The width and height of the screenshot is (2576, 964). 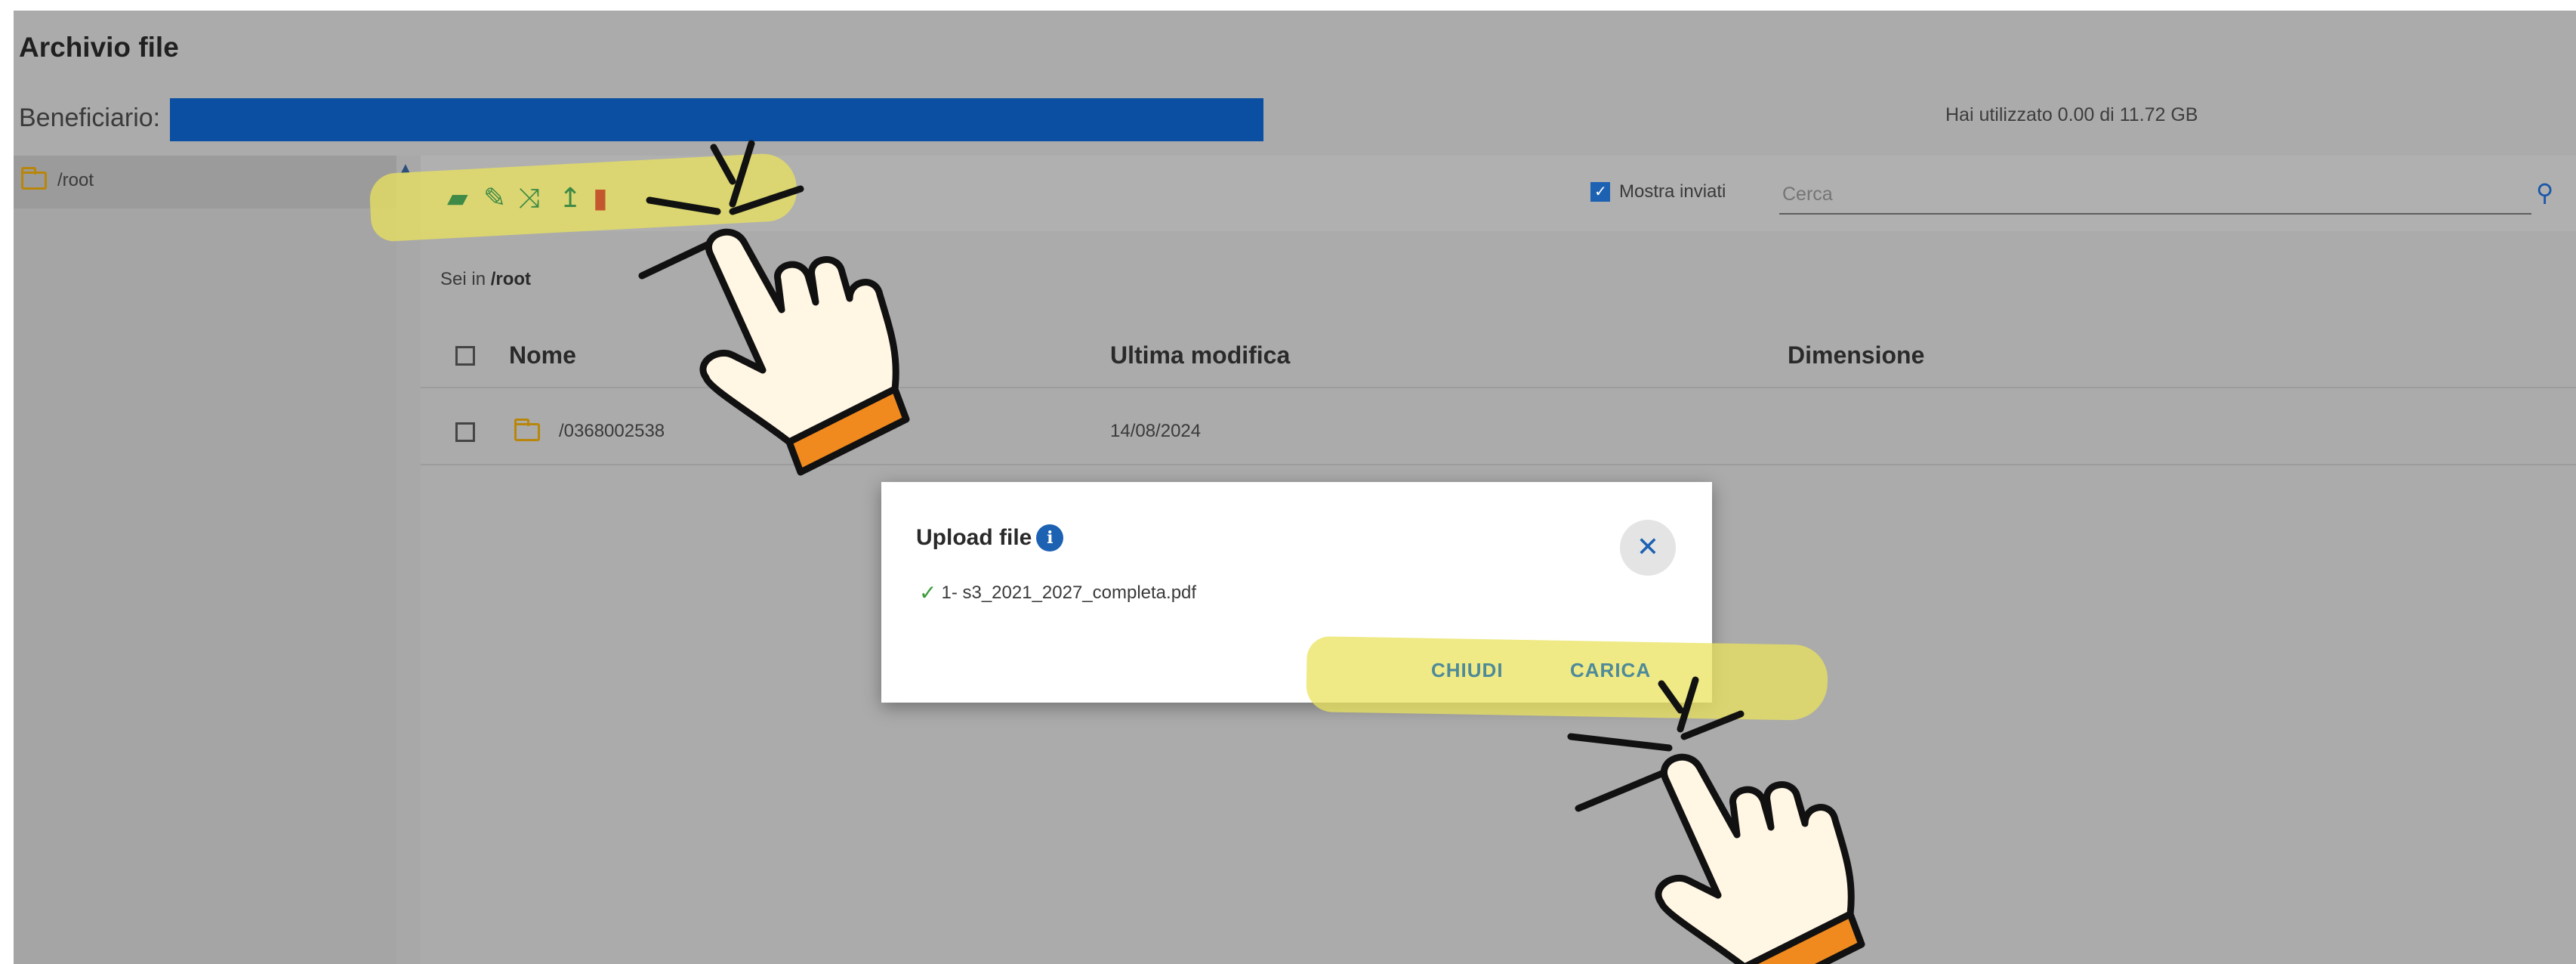 I want to click on breadcrumb: Sei in /root, so click(x=485, y=279).